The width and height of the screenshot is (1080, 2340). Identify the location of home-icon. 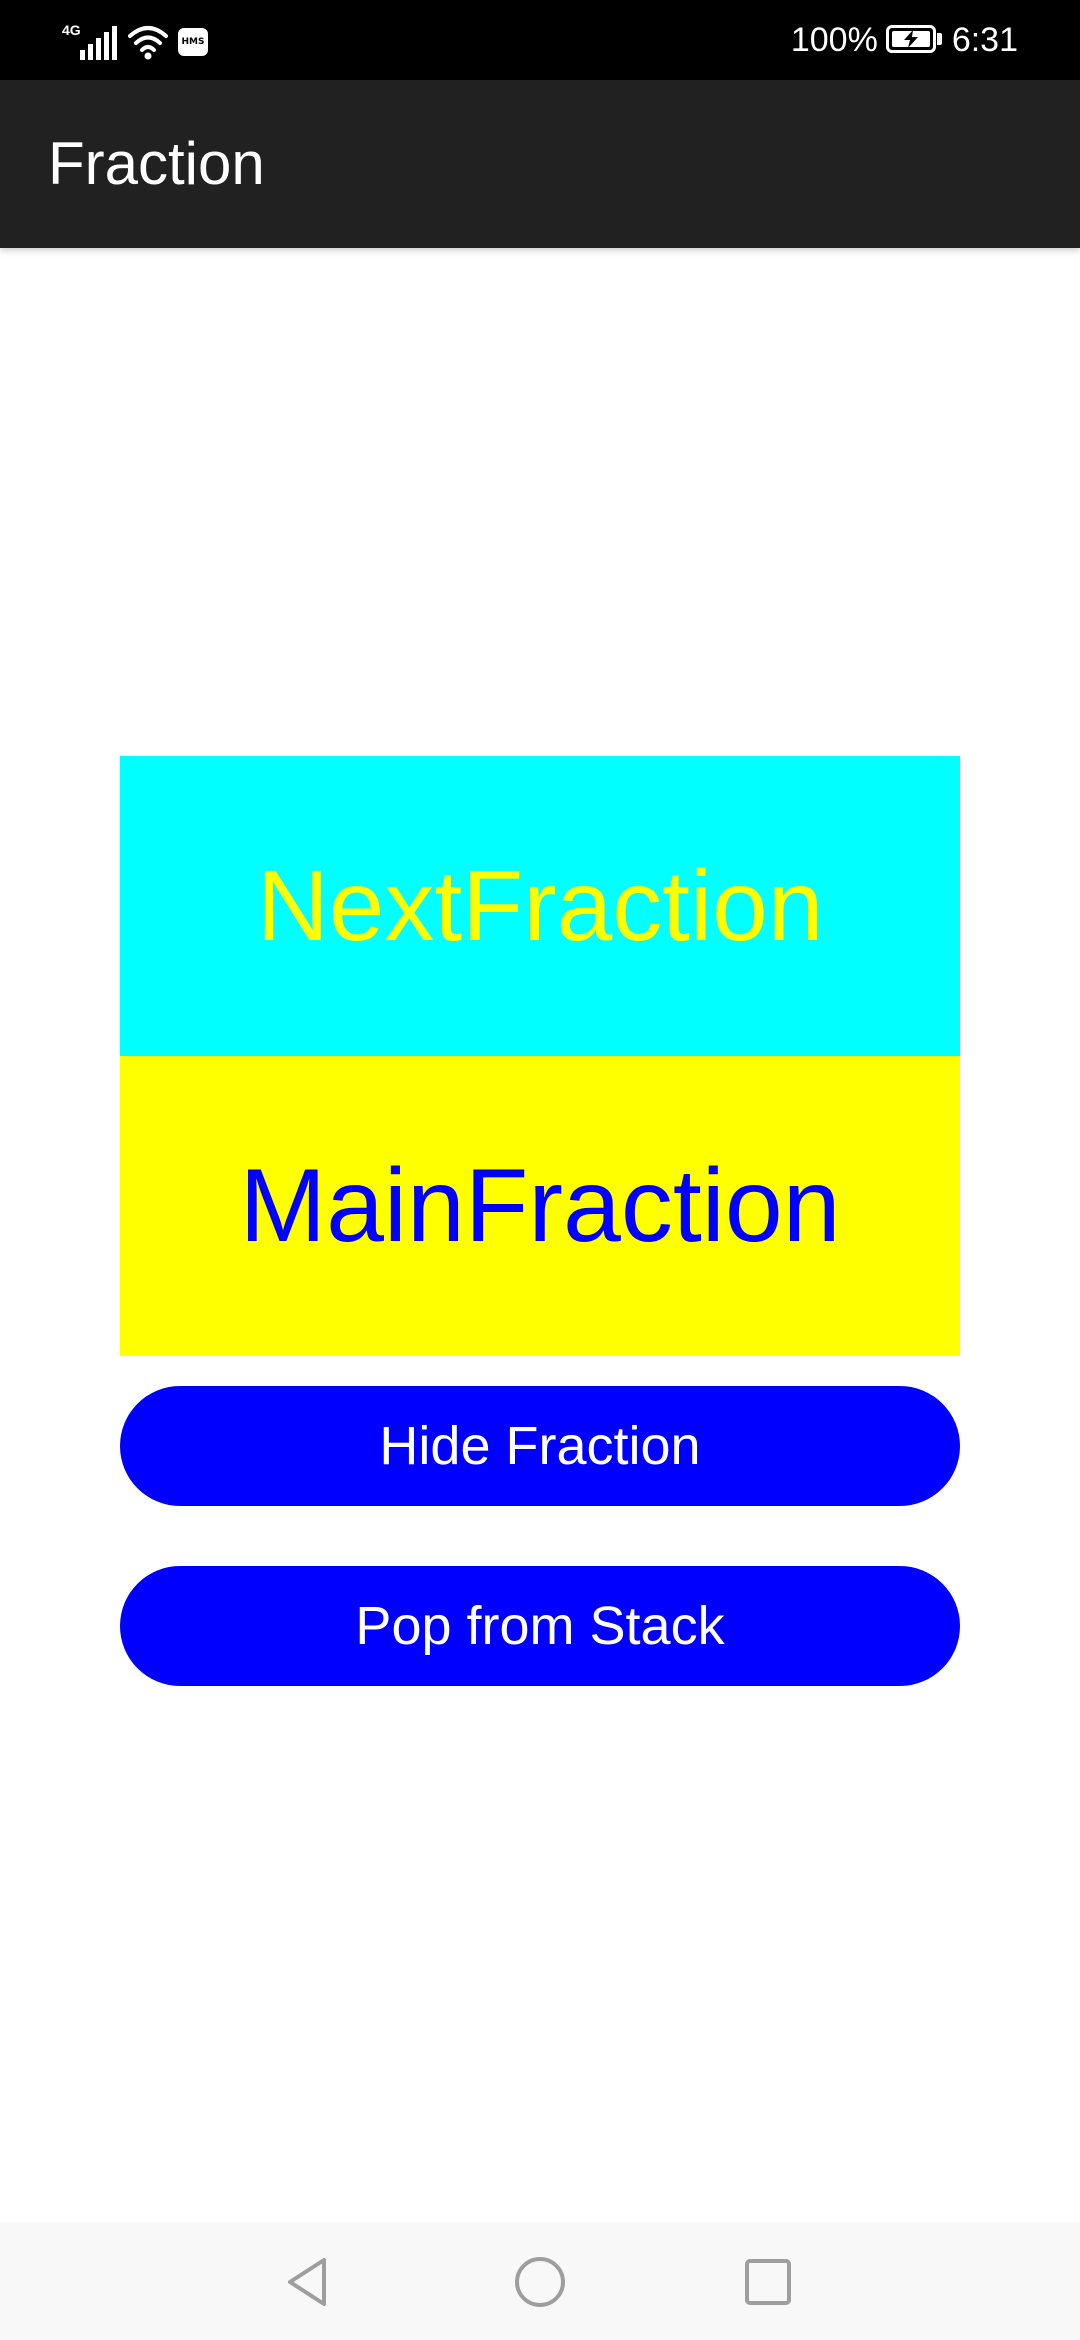
(540, 2282).